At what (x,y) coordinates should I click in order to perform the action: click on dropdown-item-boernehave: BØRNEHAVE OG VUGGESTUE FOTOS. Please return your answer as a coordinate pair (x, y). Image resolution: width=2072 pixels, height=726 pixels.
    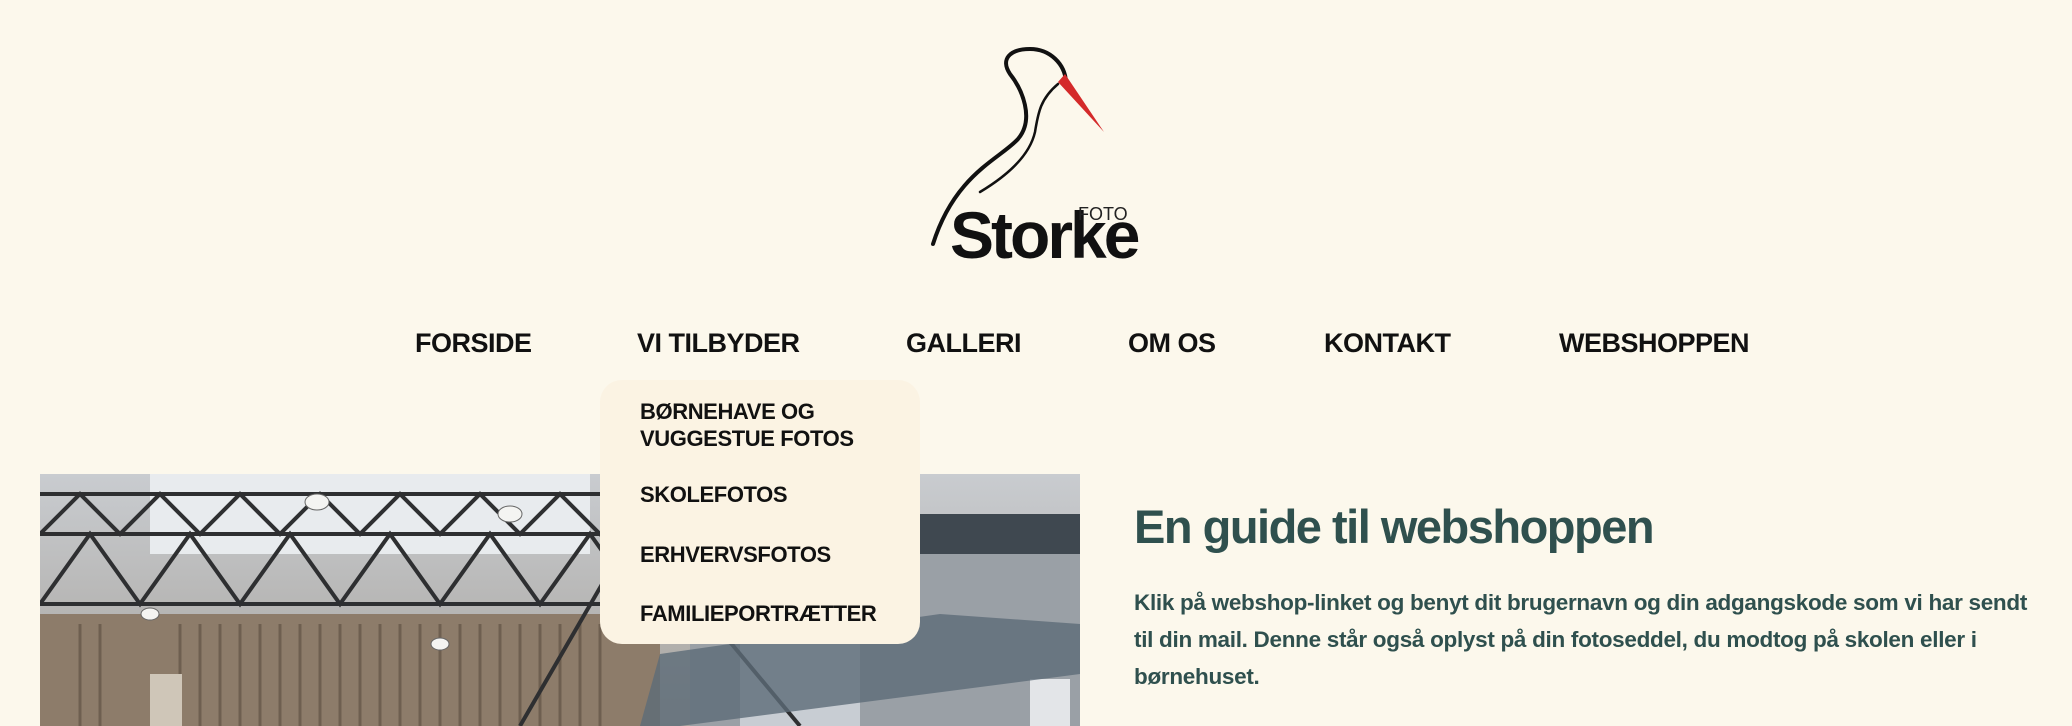
    Looking at the image, I should click on (770, 425).